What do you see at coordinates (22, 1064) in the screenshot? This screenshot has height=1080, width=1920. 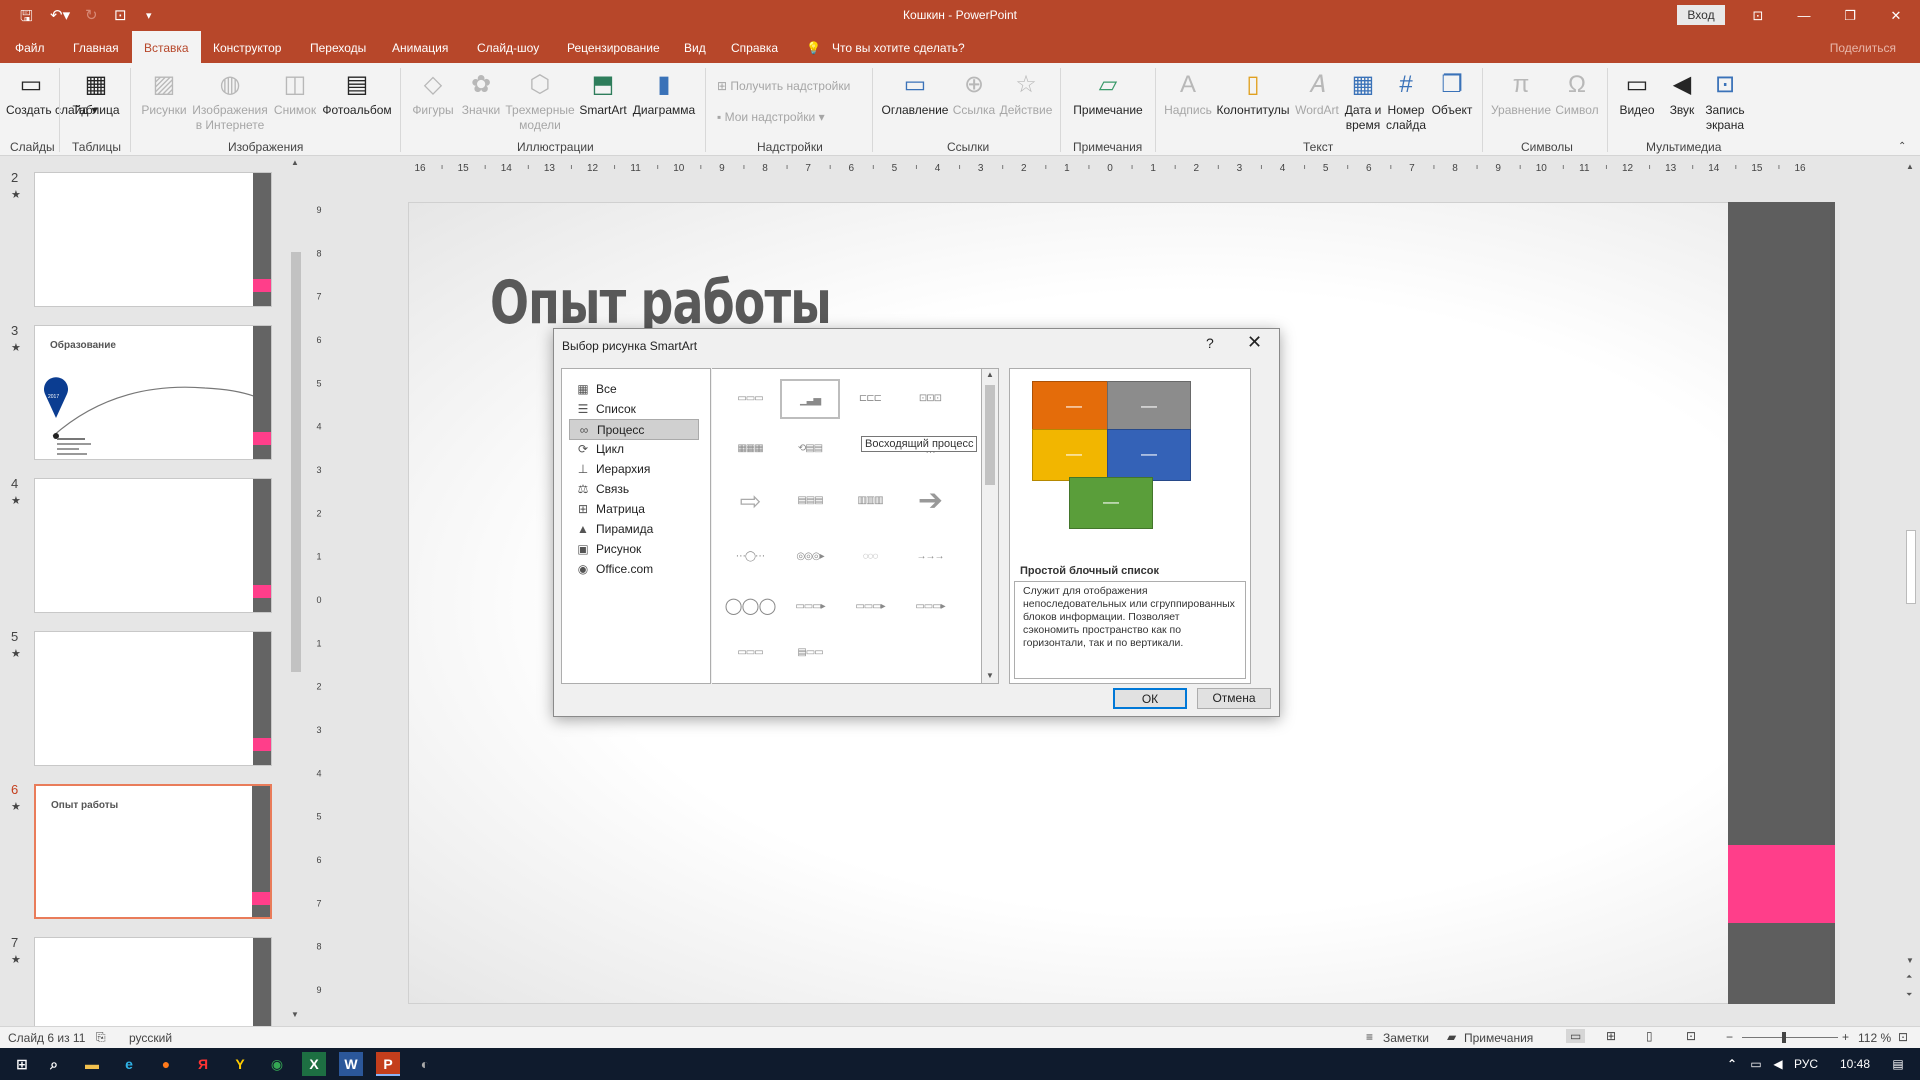 I see `windows-start-icon: ⊞` at bounding box center [22, 1064].